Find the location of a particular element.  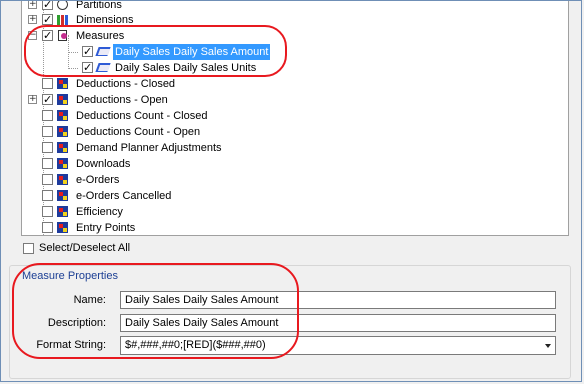

tree-item-label: Entry Points is located at coordinates (106, 228).